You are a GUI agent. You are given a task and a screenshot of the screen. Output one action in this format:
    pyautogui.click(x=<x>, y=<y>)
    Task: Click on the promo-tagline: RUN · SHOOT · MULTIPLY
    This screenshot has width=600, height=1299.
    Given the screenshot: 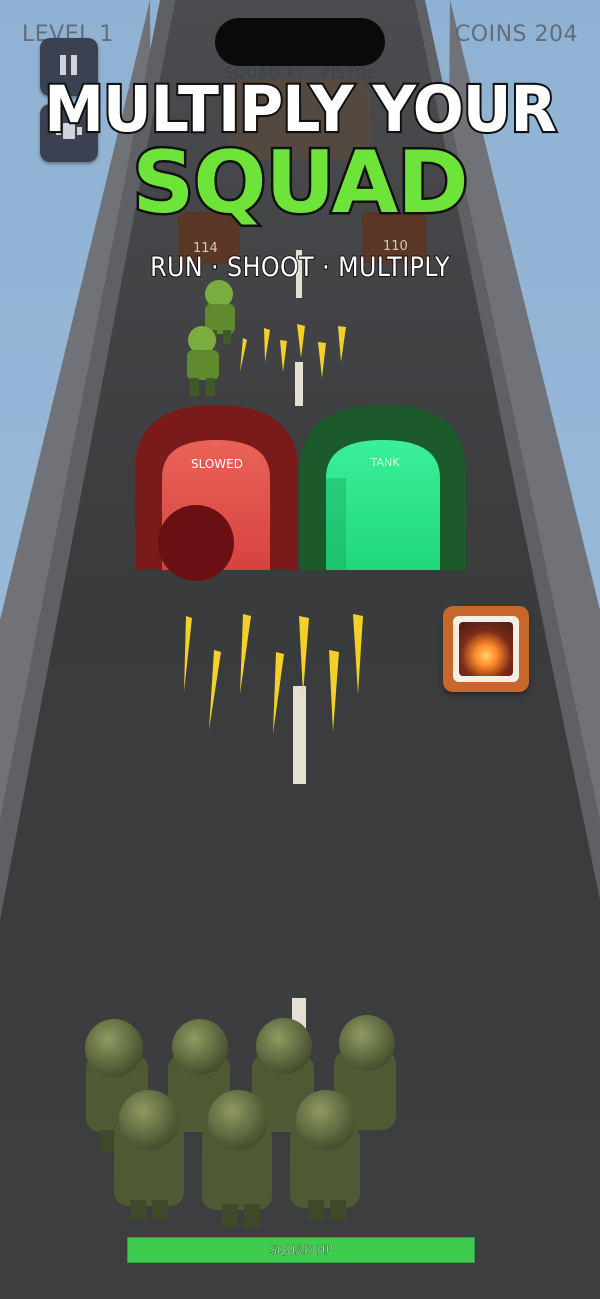 What is the action you would take?
    pyautogui.click(x=299, y=267)
    